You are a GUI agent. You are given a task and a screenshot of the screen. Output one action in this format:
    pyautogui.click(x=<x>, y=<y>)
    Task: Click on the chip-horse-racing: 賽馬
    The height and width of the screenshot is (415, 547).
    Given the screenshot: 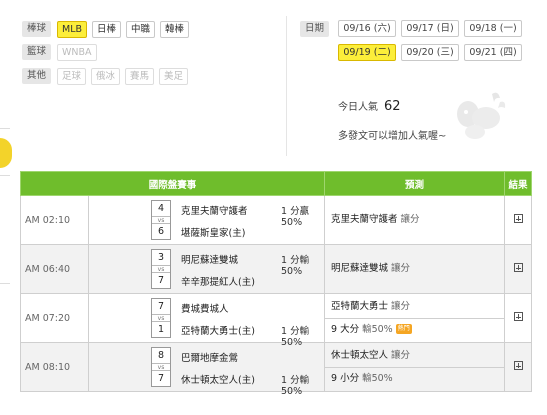 What is the action you would take?
    pyautogui.click(x=140, y=76)
    